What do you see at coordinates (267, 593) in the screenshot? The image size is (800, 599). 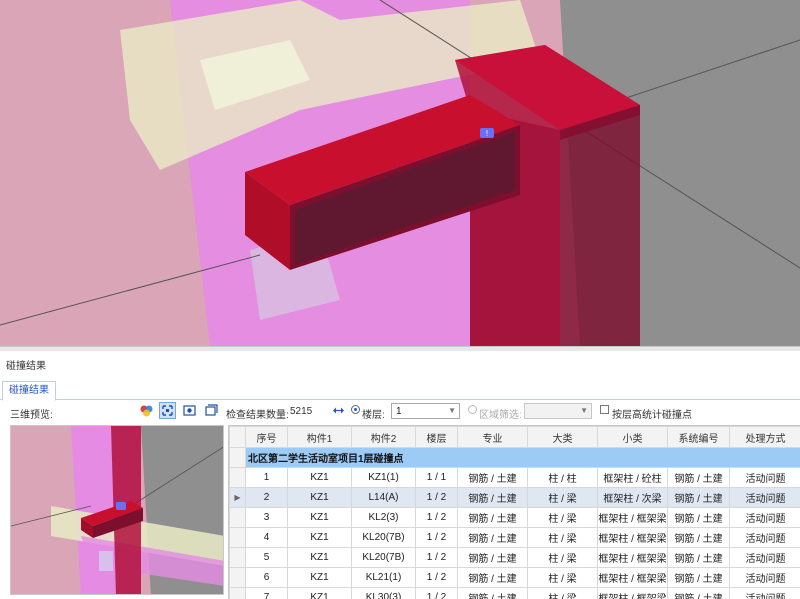 I see `table-cell: 7` at bounding box center [267, 593].